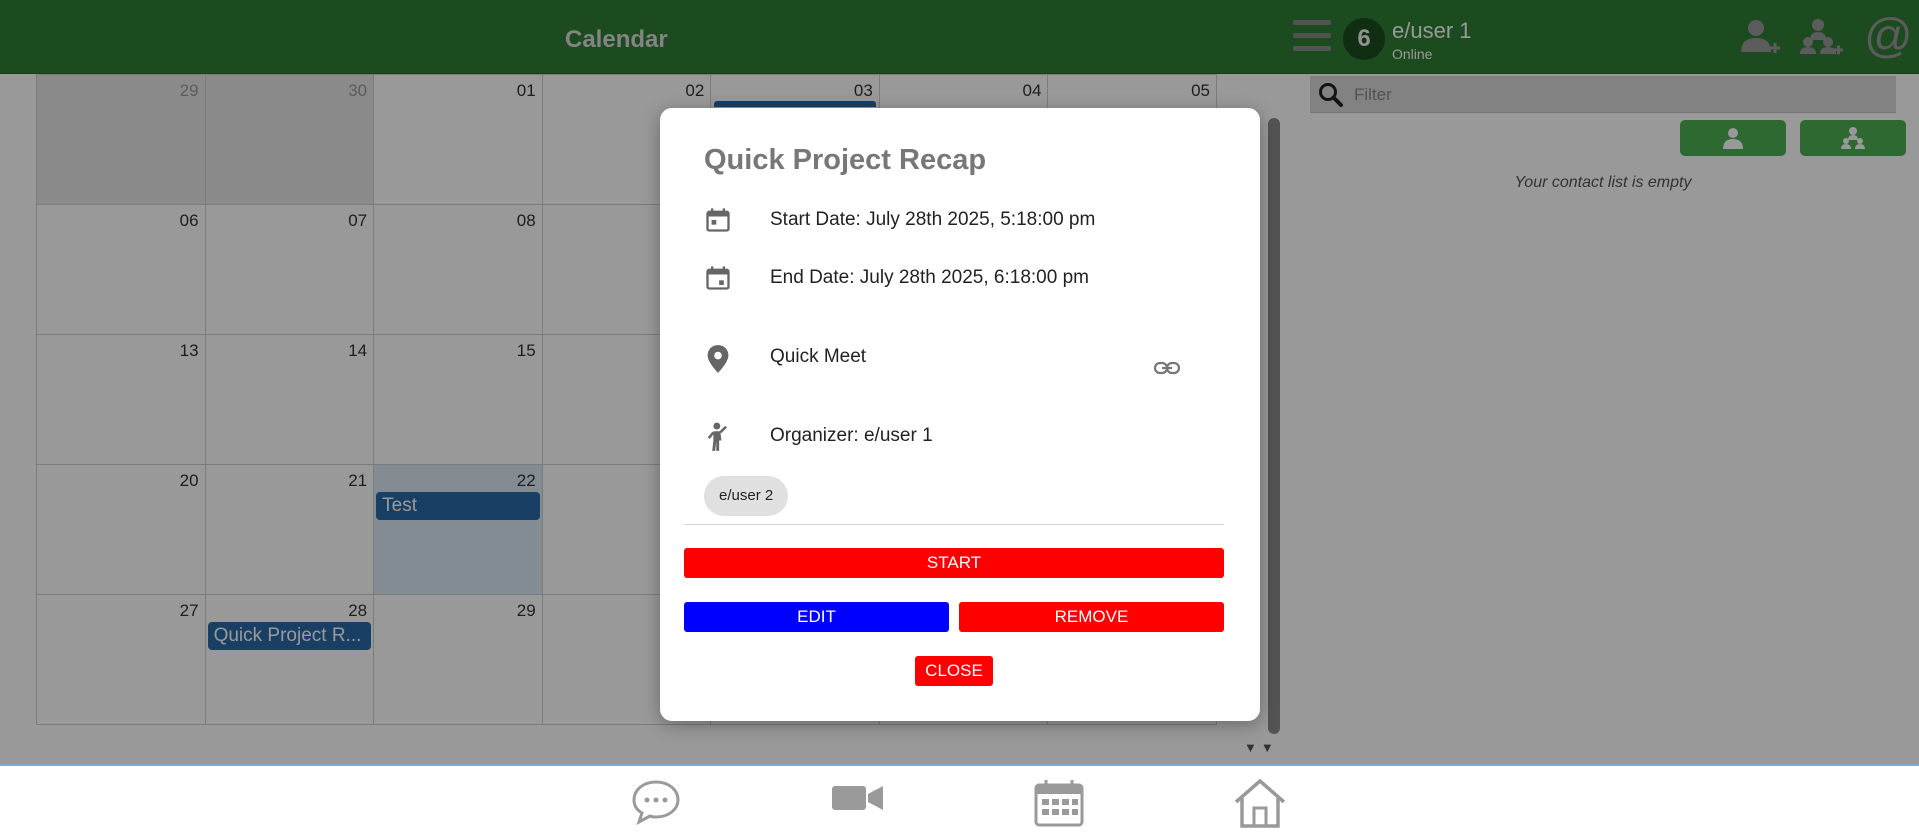 The width and height of the screenshot is (1919, 833). What do you see at coordinates (1260, 803) in the screenshot?
I see `home-icon` at bounding box center [1260, 803].